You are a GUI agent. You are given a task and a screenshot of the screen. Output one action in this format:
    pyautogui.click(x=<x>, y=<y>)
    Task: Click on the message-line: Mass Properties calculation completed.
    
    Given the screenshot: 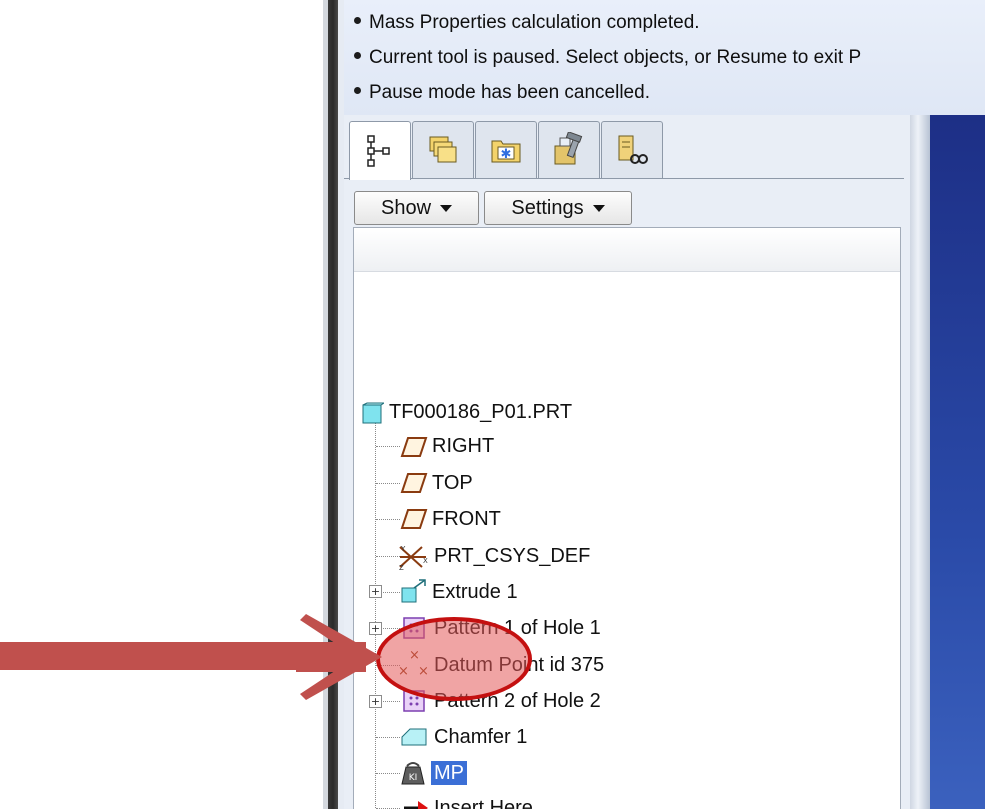 What is the action you would take?
    pyautogui.click(x=527, y=23)
    